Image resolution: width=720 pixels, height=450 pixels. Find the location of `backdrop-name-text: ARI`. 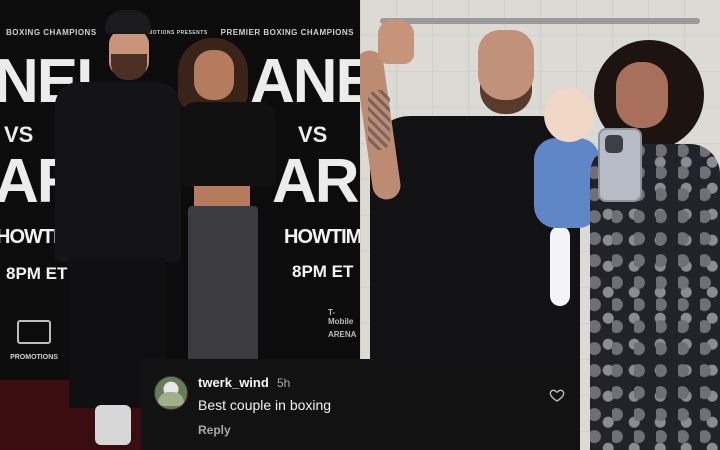

backdrop-name-text: ARI is located at coordinates (316, 181).